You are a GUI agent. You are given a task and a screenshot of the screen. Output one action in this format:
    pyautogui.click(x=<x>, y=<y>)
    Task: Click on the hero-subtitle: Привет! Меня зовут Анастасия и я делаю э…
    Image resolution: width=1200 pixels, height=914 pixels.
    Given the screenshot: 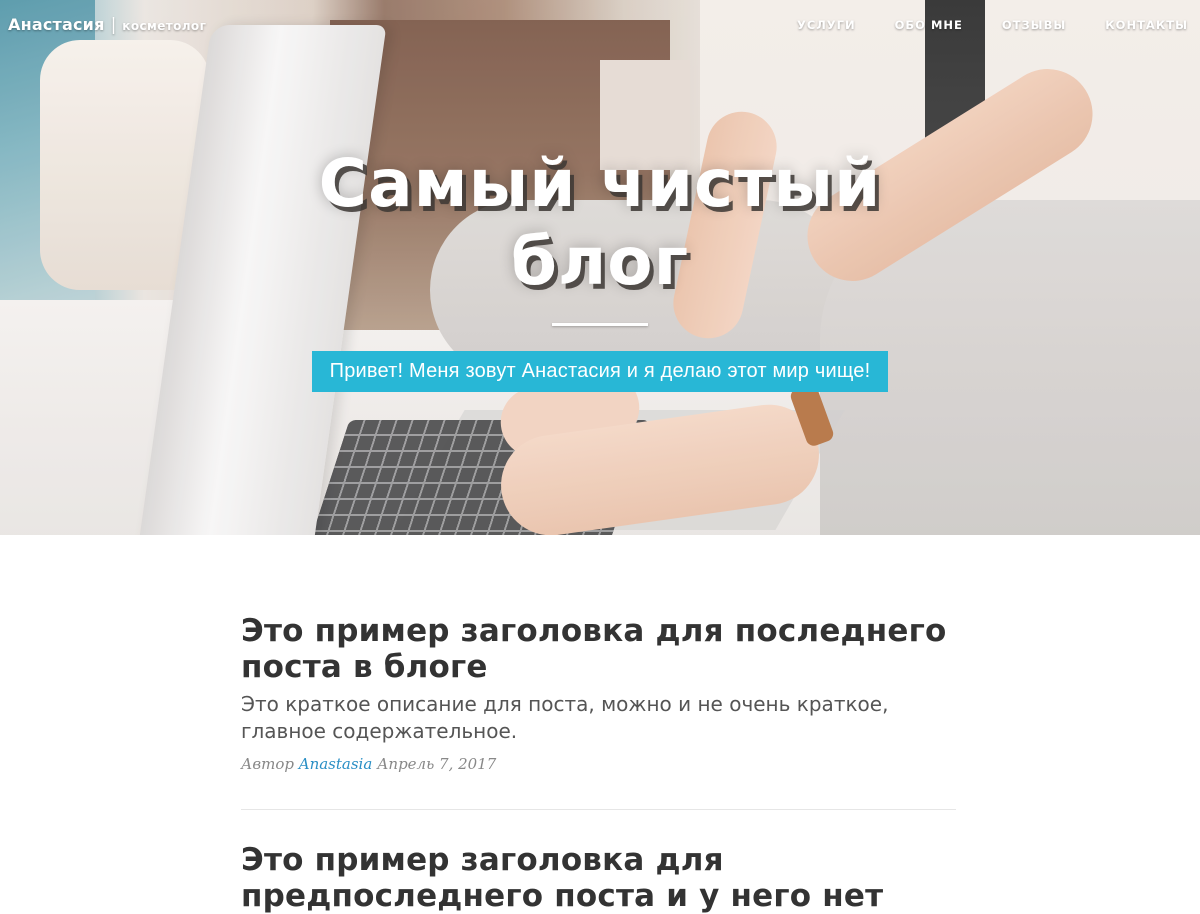 What is the action you would take?
    pyautogui.click(x=600, y=371)
    